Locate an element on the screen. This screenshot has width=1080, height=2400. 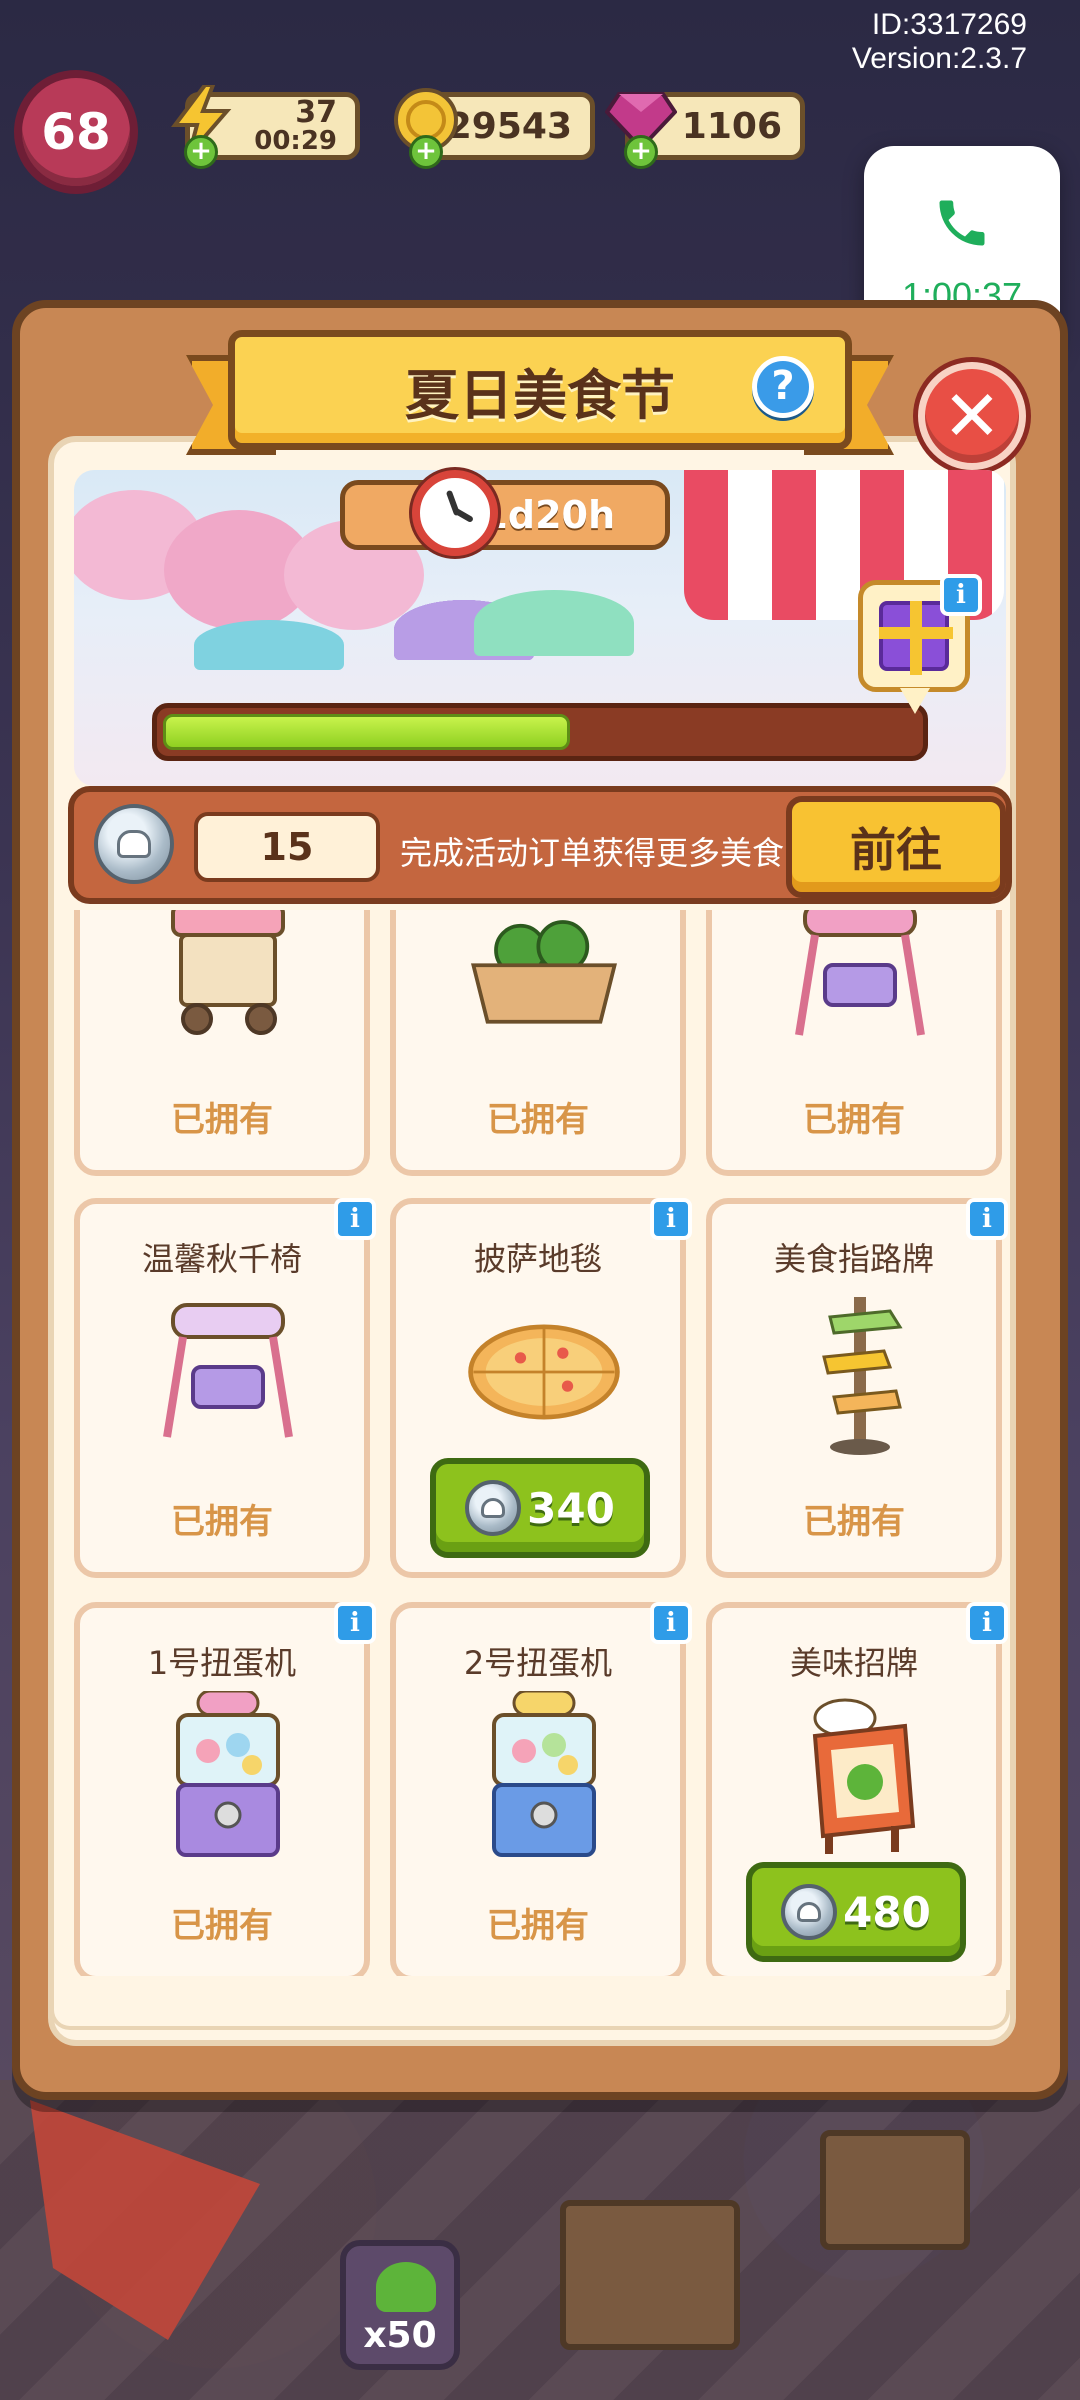
gift-icon is located at coordinates (916, 638).